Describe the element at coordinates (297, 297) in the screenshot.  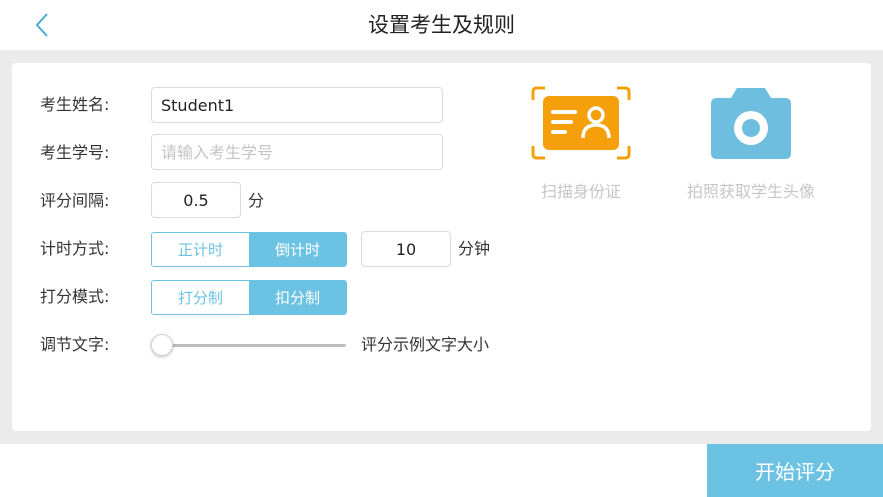
I see `scoring-deduct-option: 扣分制` at that location.